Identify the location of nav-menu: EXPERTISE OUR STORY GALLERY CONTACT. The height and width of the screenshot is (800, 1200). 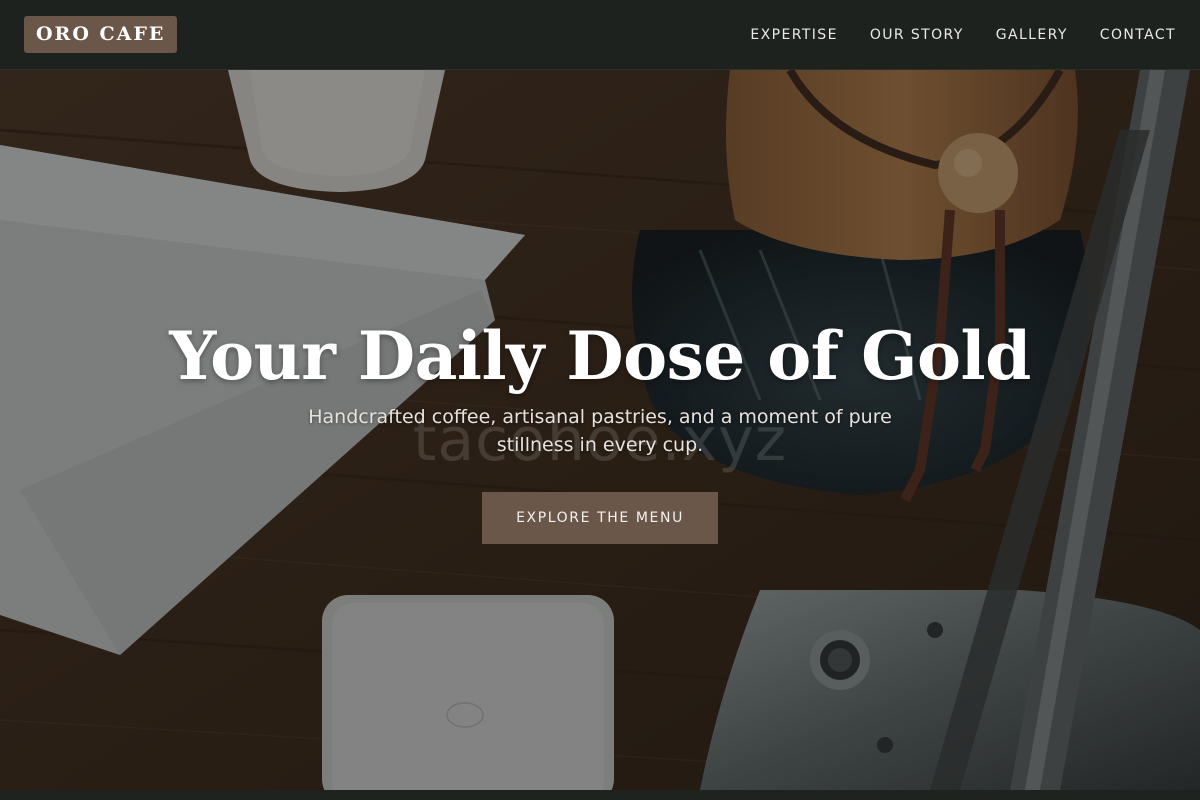
(963, 35).